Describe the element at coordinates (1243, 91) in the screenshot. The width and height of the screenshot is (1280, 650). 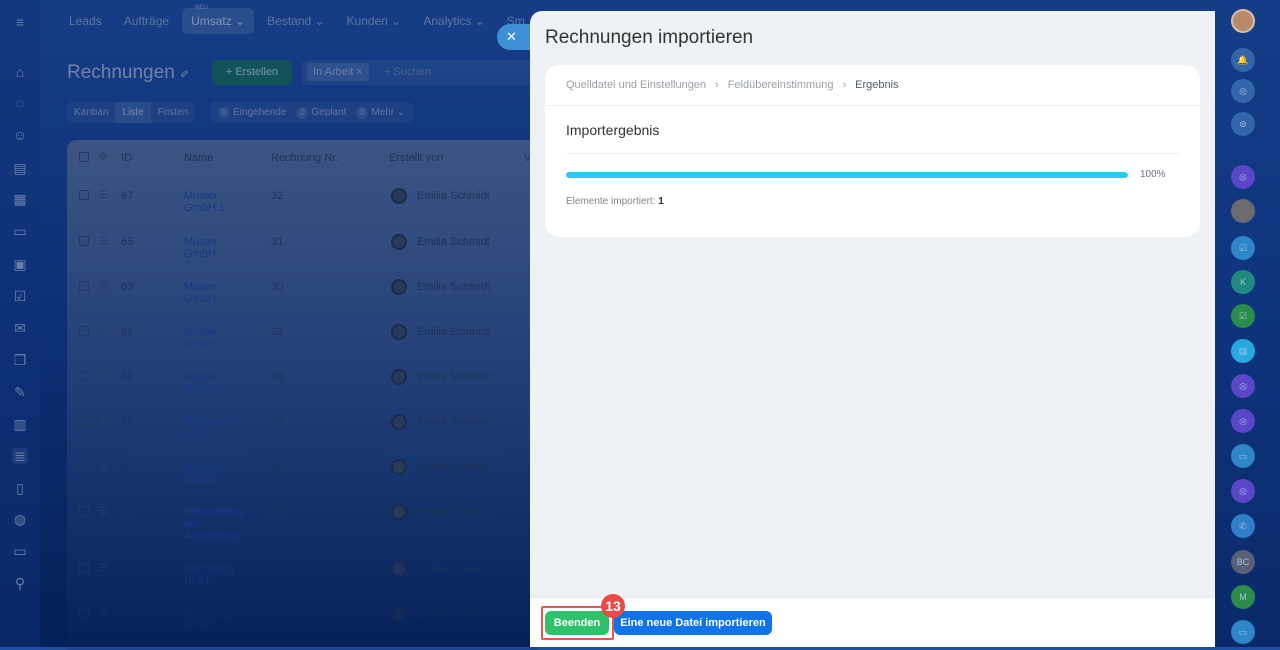
I see `copilot-icon: ◎` at that location.